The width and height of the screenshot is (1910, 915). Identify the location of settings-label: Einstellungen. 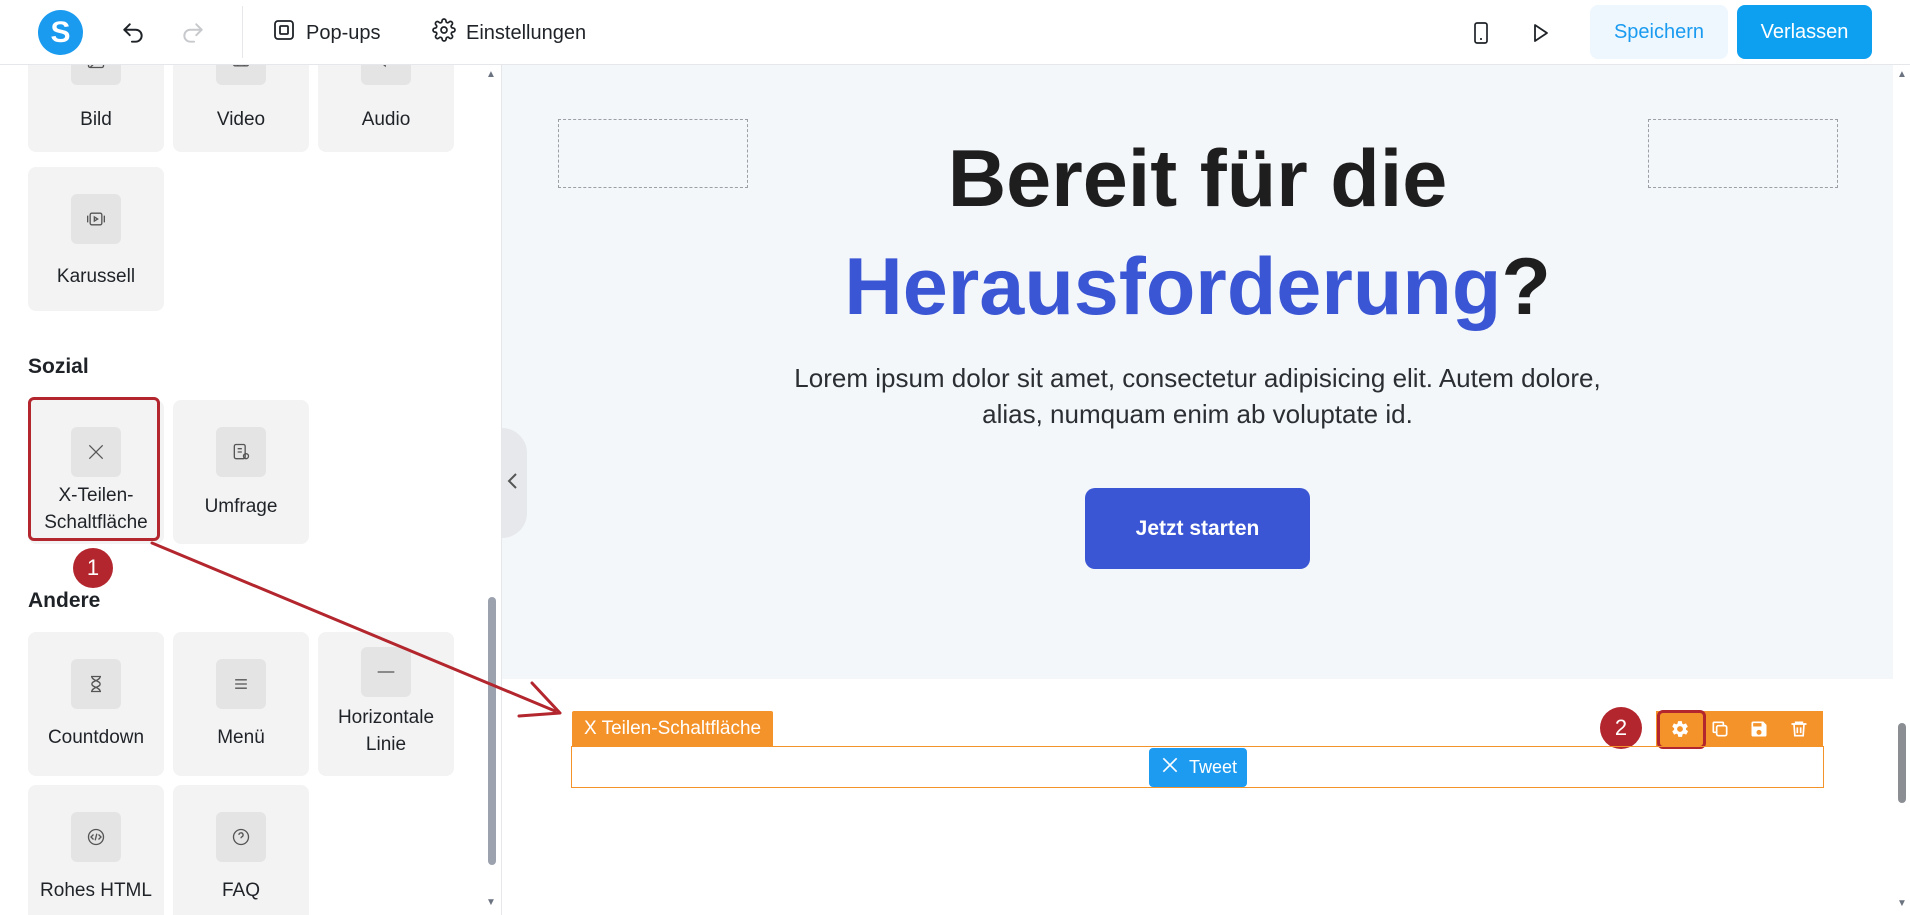
(526, 32).